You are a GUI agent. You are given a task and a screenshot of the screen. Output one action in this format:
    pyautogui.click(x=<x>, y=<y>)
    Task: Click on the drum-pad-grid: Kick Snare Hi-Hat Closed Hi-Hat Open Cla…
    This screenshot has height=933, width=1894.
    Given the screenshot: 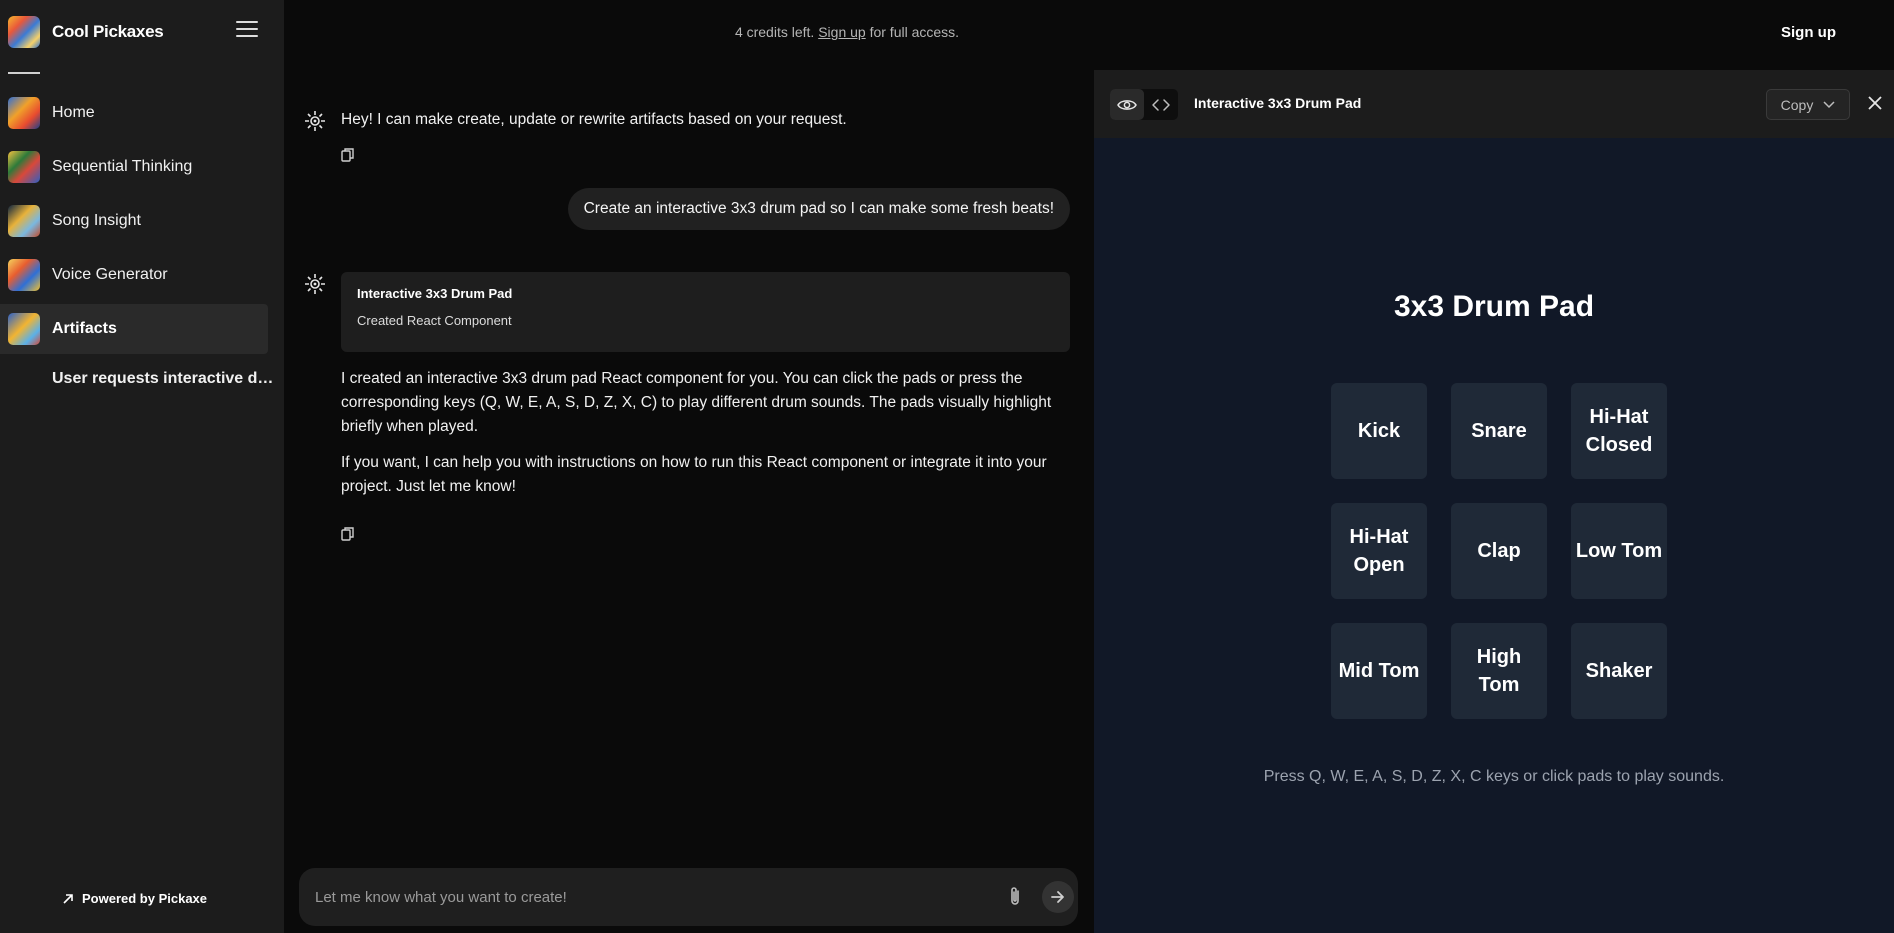 What is the action you would take?
    pyautogui.click(x=1499, y=551)
    